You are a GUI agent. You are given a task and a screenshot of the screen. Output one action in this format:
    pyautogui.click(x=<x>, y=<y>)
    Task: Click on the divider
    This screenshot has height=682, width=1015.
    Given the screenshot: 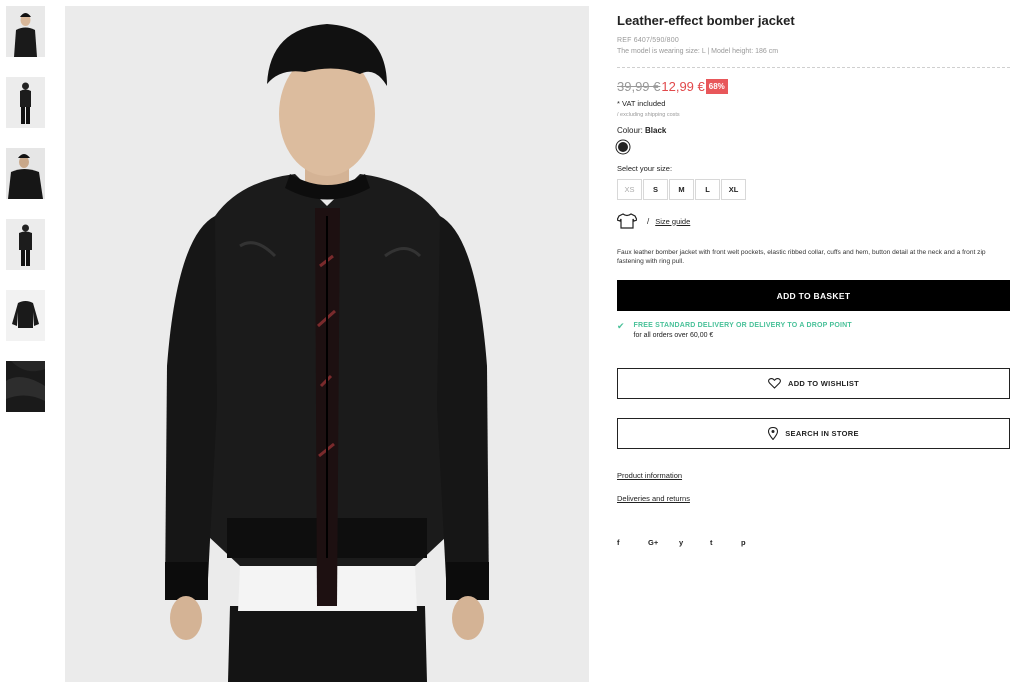 What is the action you would take?
    pyautogui.click(x=813, y=67)
    